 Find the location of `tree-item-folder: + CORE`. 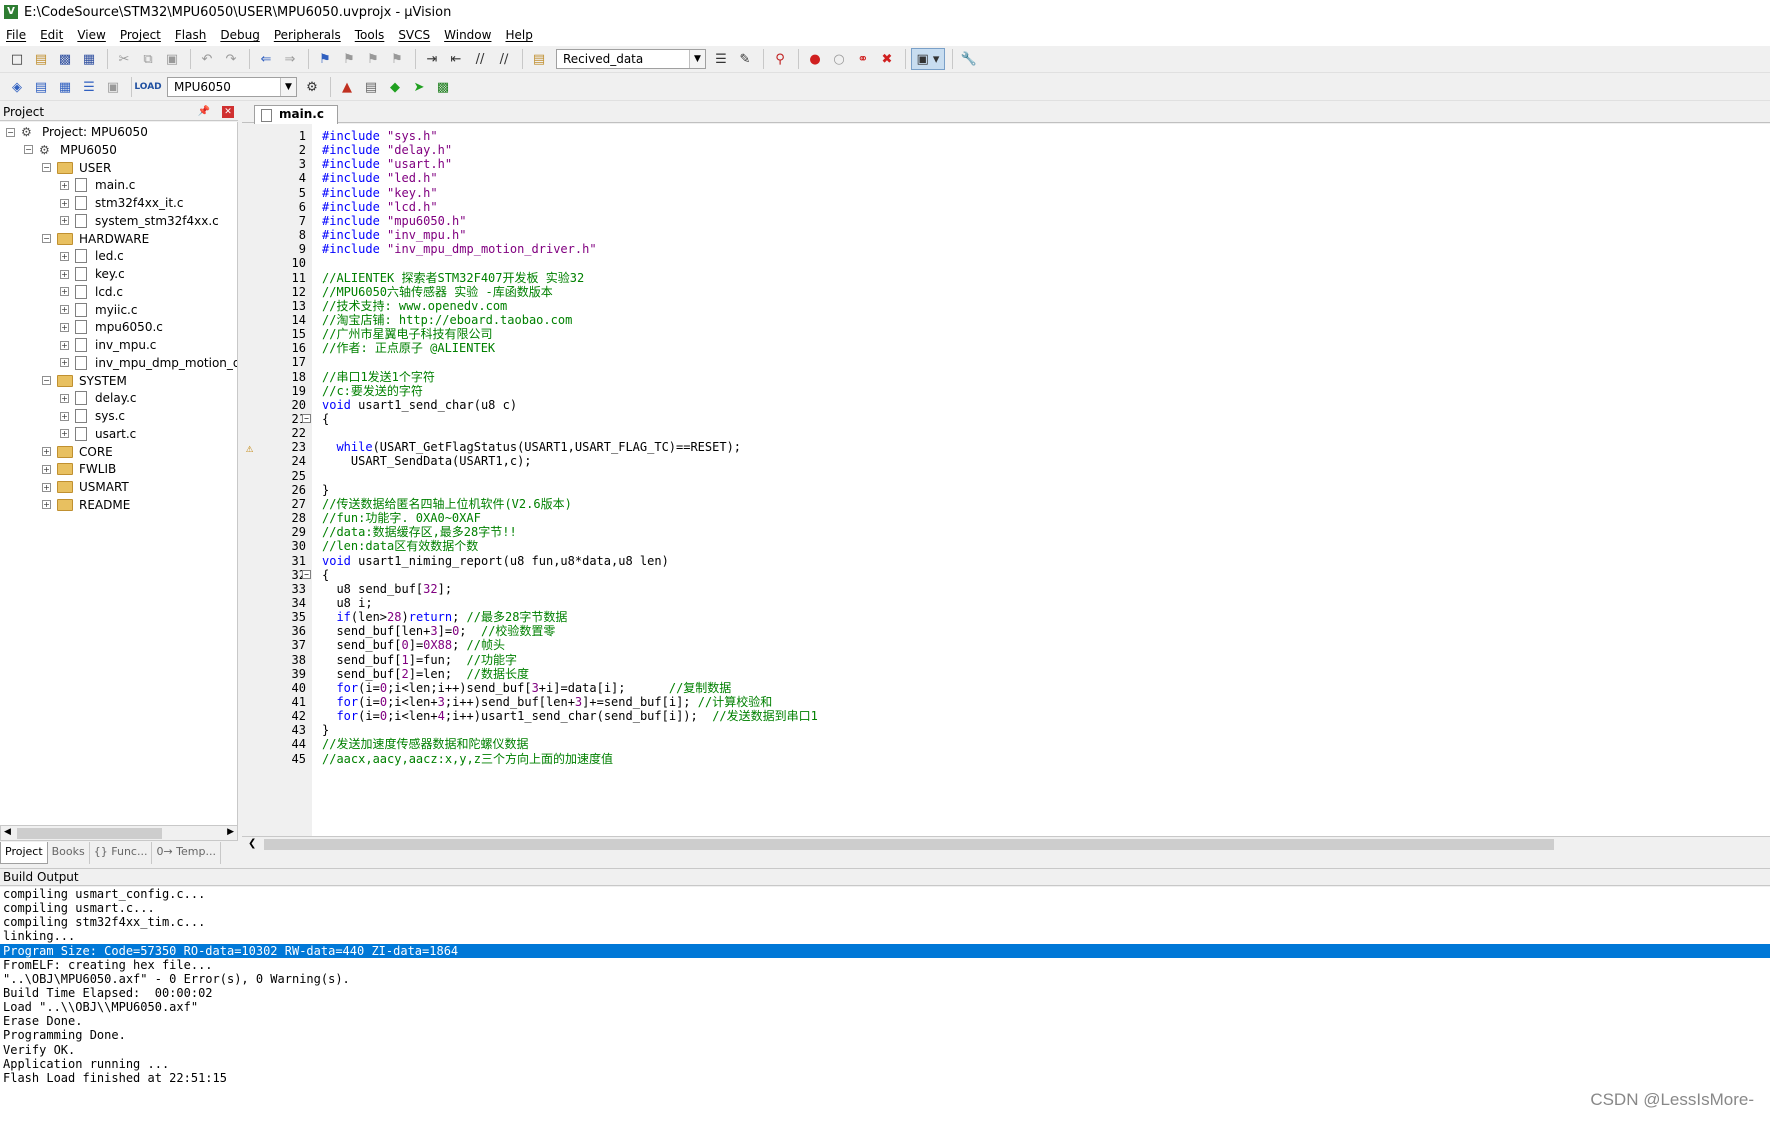

tree-item-folder: + CORE is located at coordinates (77, 452).